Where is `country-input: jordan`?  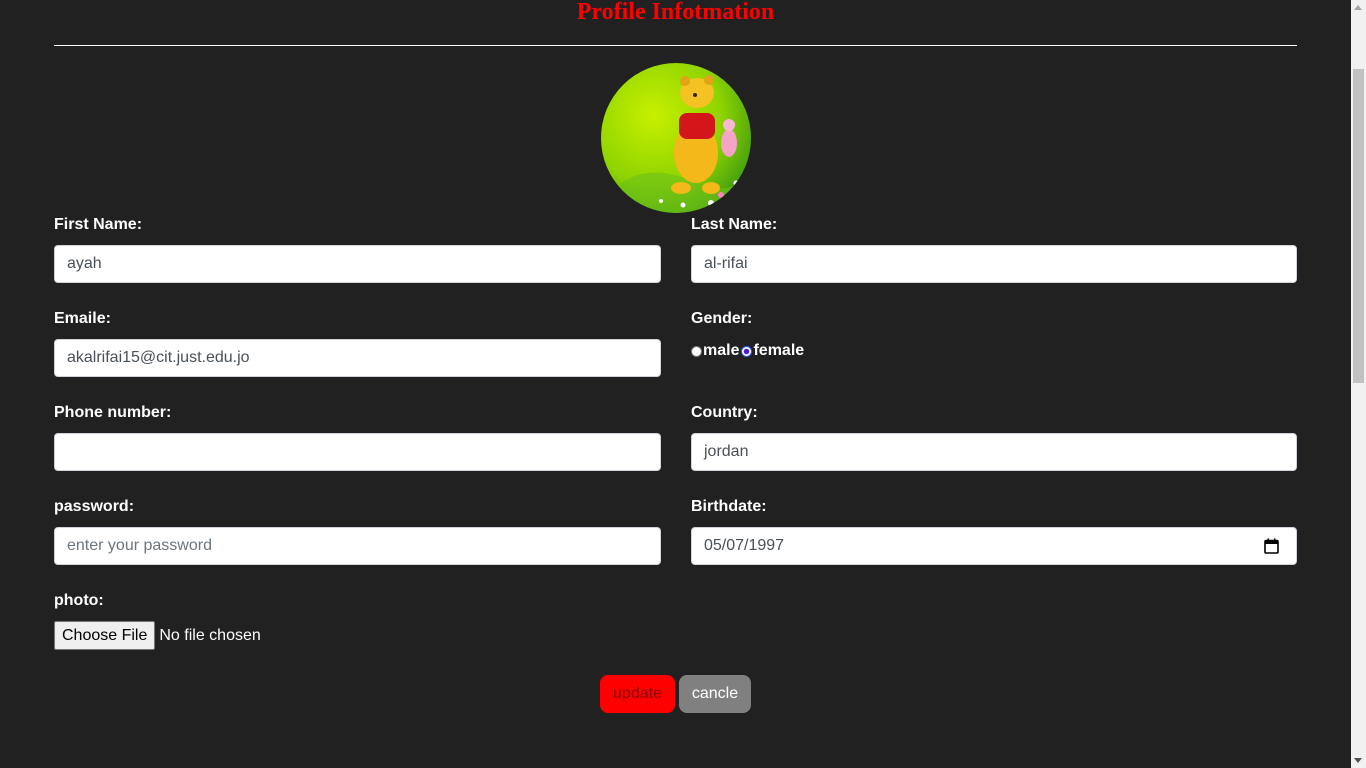
country-input: jordan is located at coordinates (994, 452).